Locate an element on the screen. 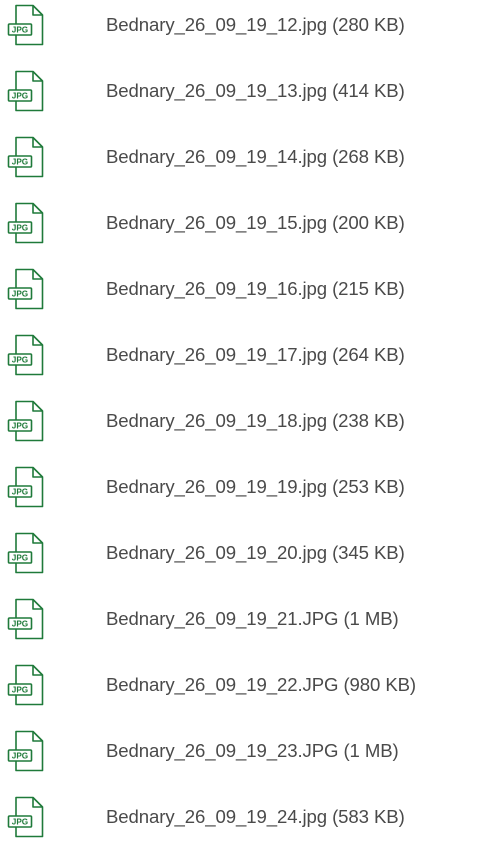 The height and width of the screenshot is (850, 482). list-item: JPG Bednary_26_09_19_12.jpg (280 KB) is located at coordinates (241, 25).